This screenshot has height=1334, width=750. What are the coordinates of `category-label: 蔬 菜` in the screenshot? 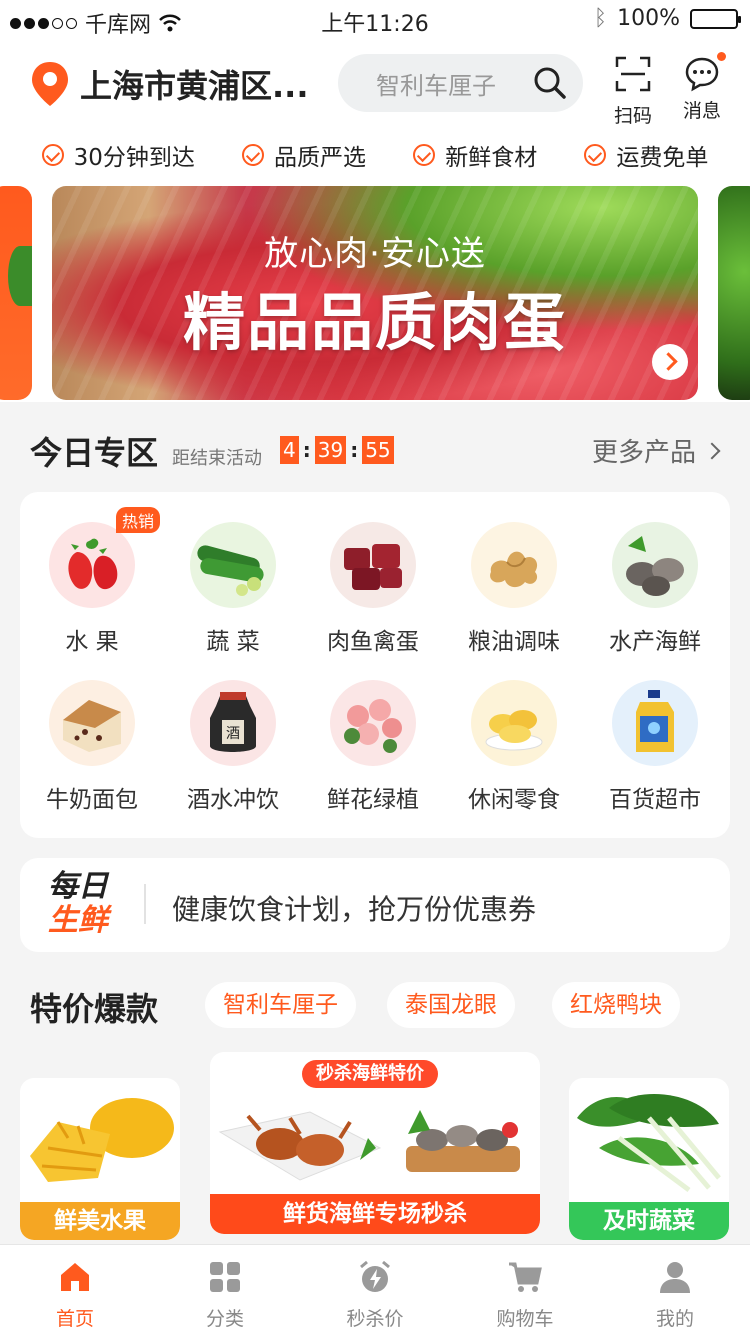 It's located at (233, 642).